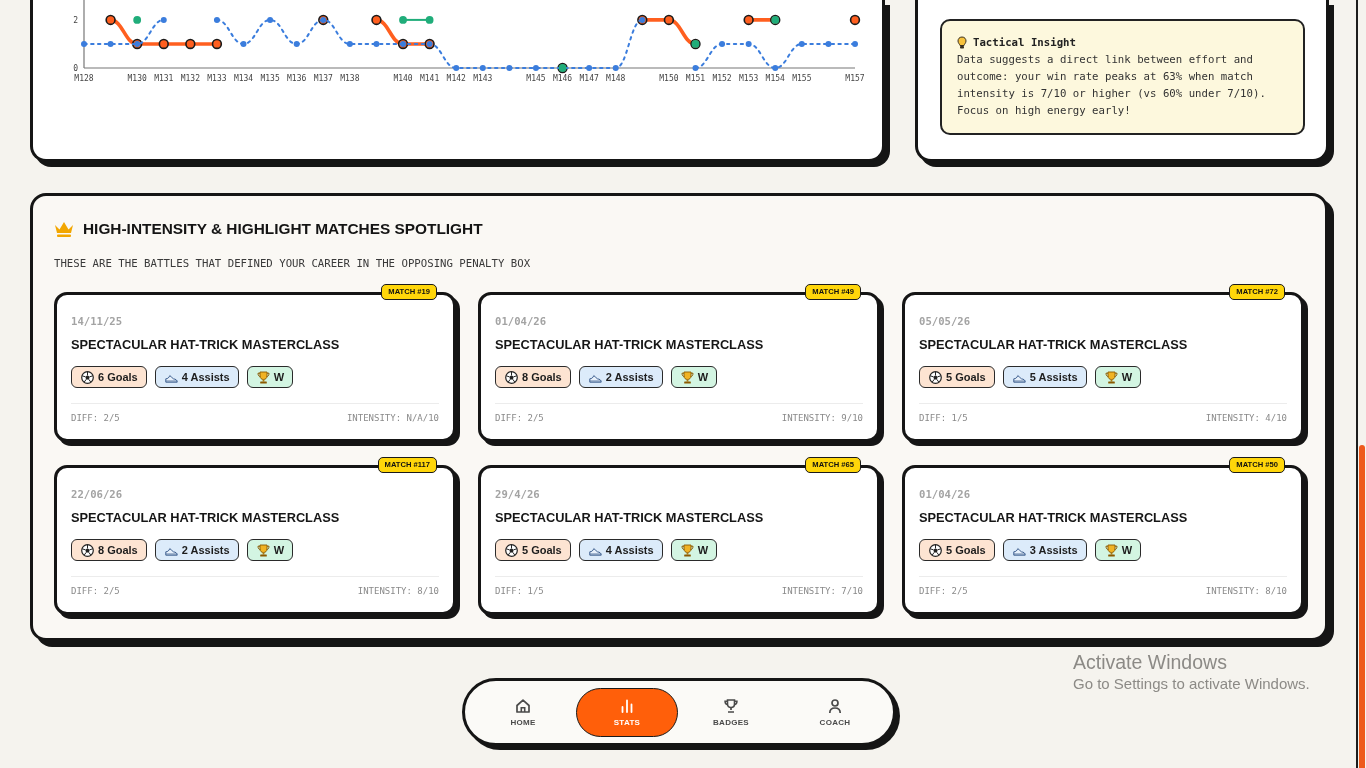 This screenshot has width=1366, height=768. What do you see at coordinates (403, 78) in the screenshot?
I see `x-tick-label: M140` at bounding box center [403, 78].